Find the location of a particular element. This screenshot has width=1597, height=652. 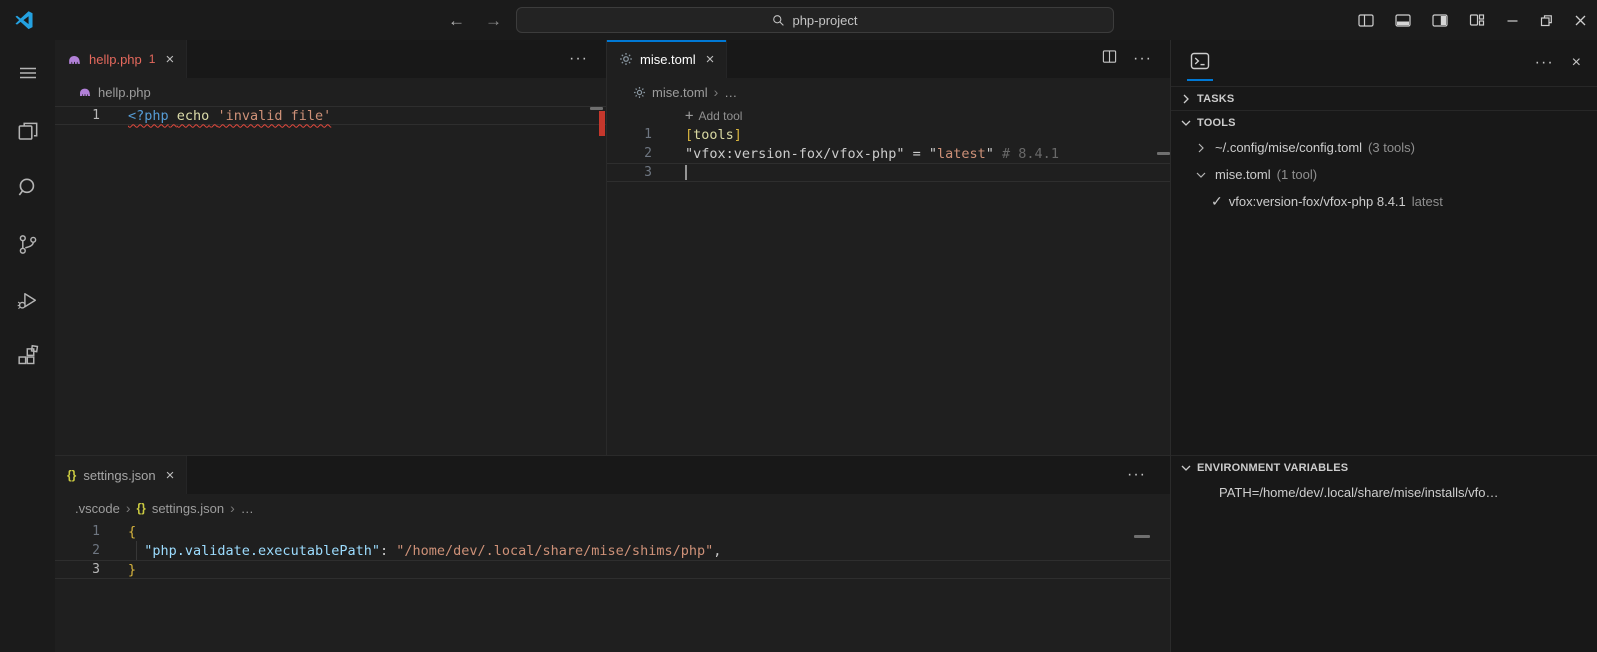

tab-mise-toml: mise.toml × is located at coordinates (667, 59).